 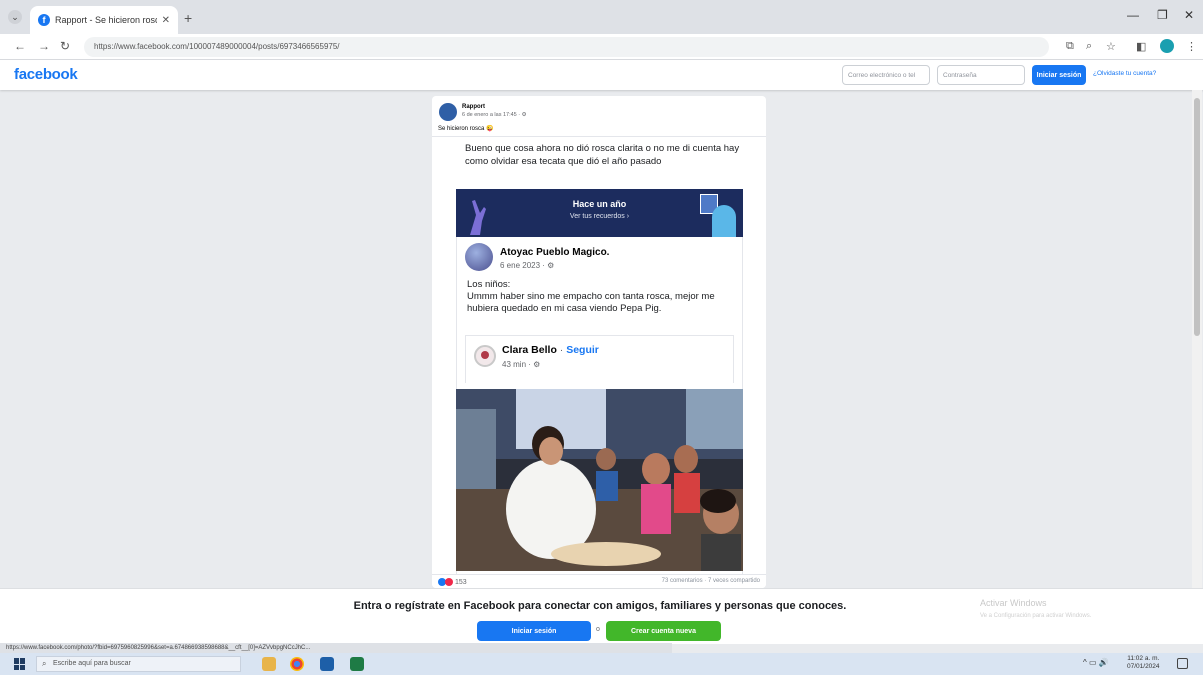 What do you see at coordinates (981, 75) in the screenshot?
I see `password-field: Contraseña` at bounding box center [981, 75].